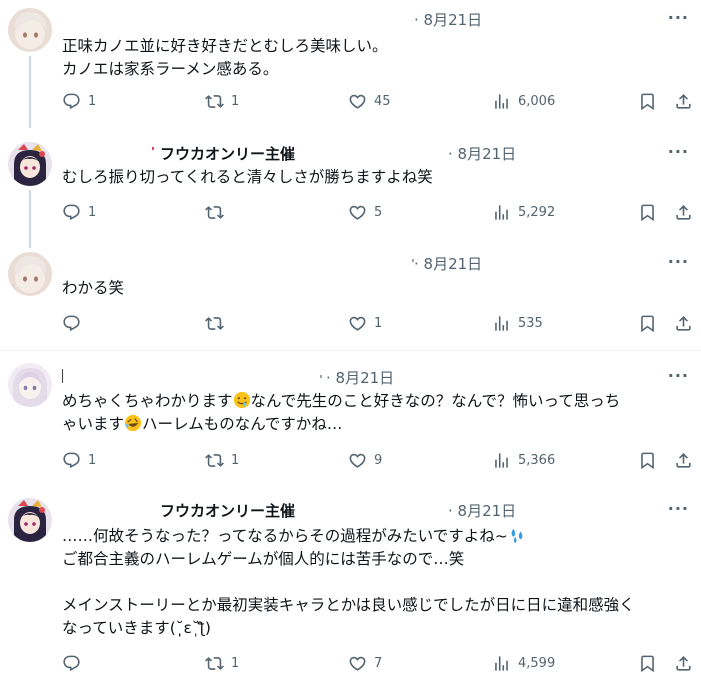 Image resolution: width=701 pixels, height=683 pixels. Describe the element at coordinates (93, 424) in the screenshot. I see `tweet-text-part: ゃいます` at that location.